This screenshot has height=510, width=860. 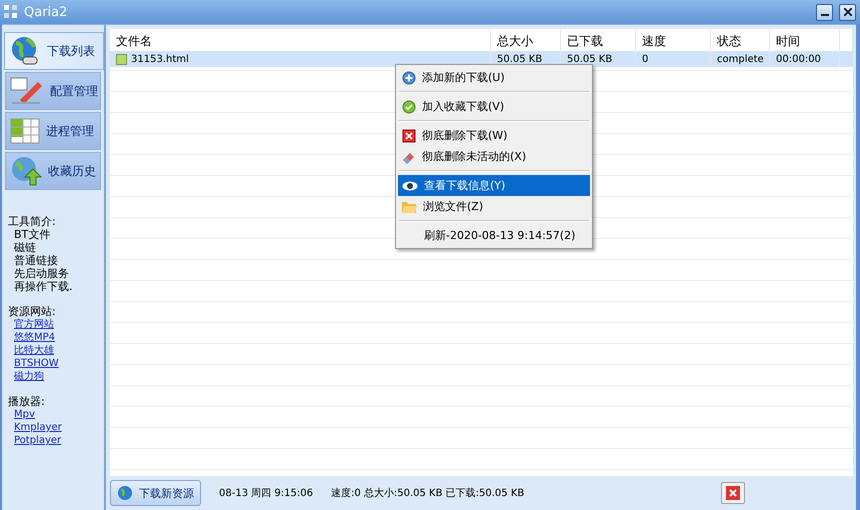 What do you see at coordinates (25, 131) in the screenshot?
I see `grid-icon` at bounding box center [25, 131].